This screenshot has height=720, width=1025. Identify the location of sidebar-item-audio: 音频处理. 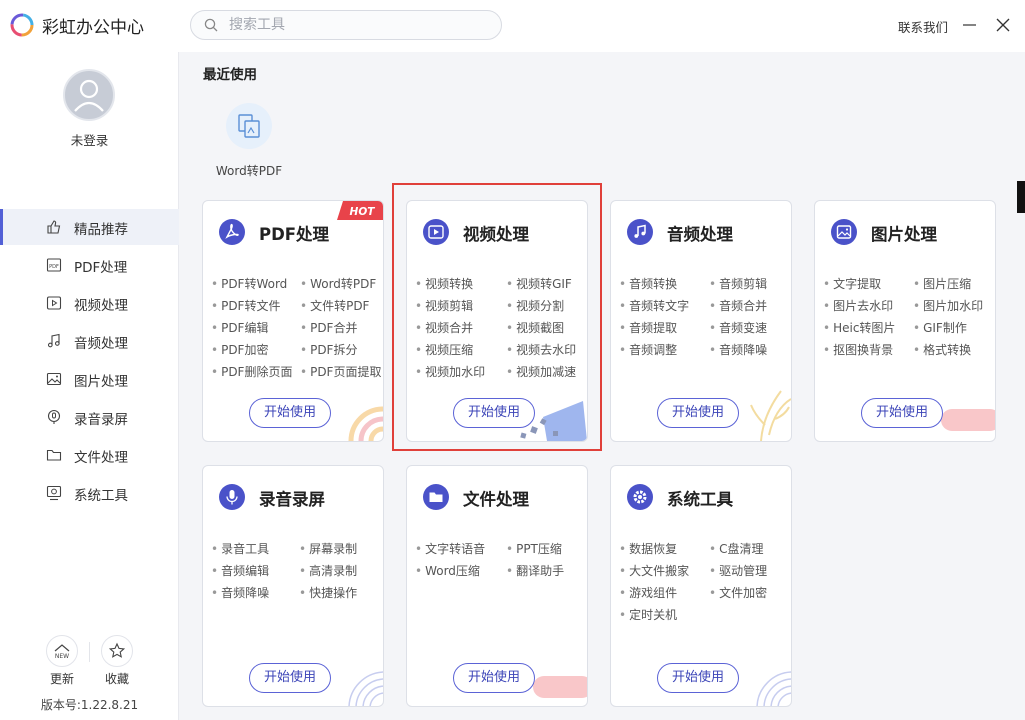
(89, 341).